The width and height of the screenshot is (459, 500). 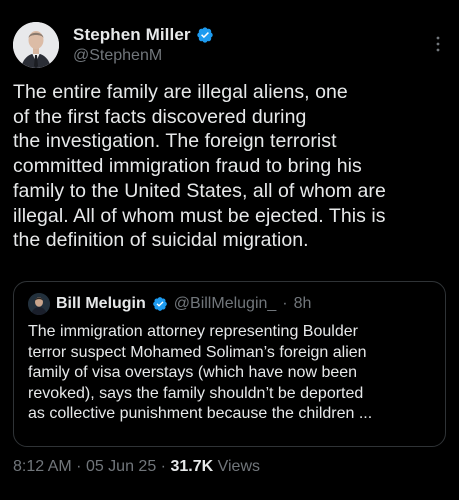 What do you see at coordinates (121, 466) in the screenshot?
I see `tweet-date: 05 Jun 25` at bounding box center [121, 466].